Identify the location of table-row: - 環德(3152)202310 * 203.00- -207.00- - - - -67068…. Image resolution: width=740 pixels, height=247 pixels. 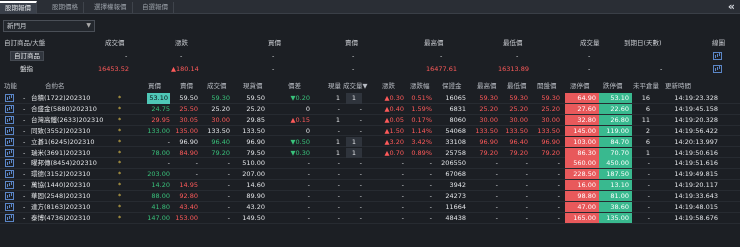
(370, 175).